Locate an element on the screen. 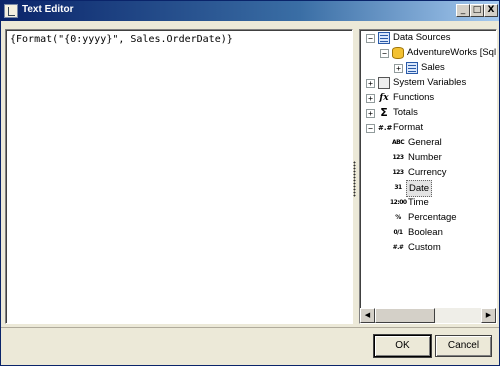  general-format-icon: ABC is located at coordinates (398, 142).